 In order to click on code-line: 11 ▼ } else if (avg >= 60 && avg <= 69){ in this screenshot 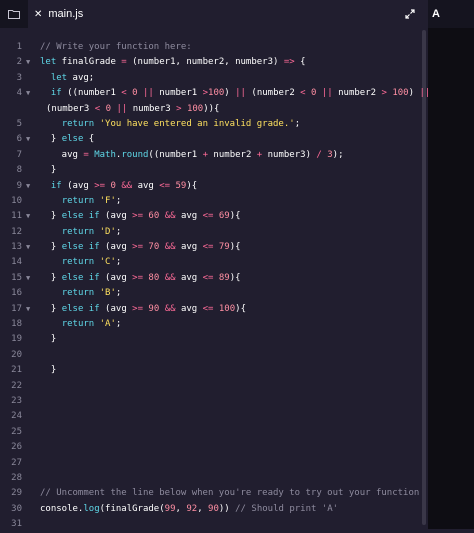, I will do `click(210, 216)`.